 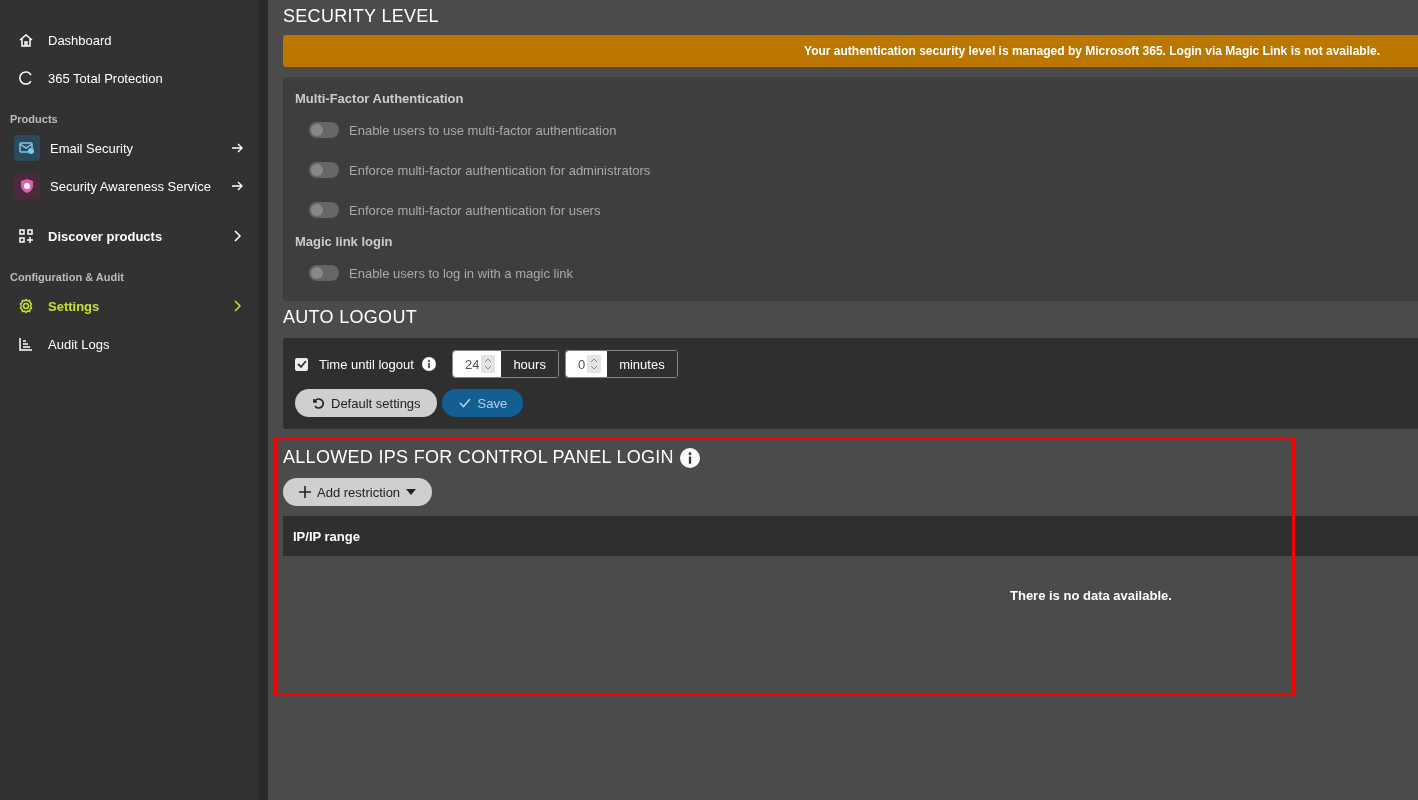 I want to click on toggle-label: Enforce multi-factor authentication for administrators, so click(x=500, y=170).